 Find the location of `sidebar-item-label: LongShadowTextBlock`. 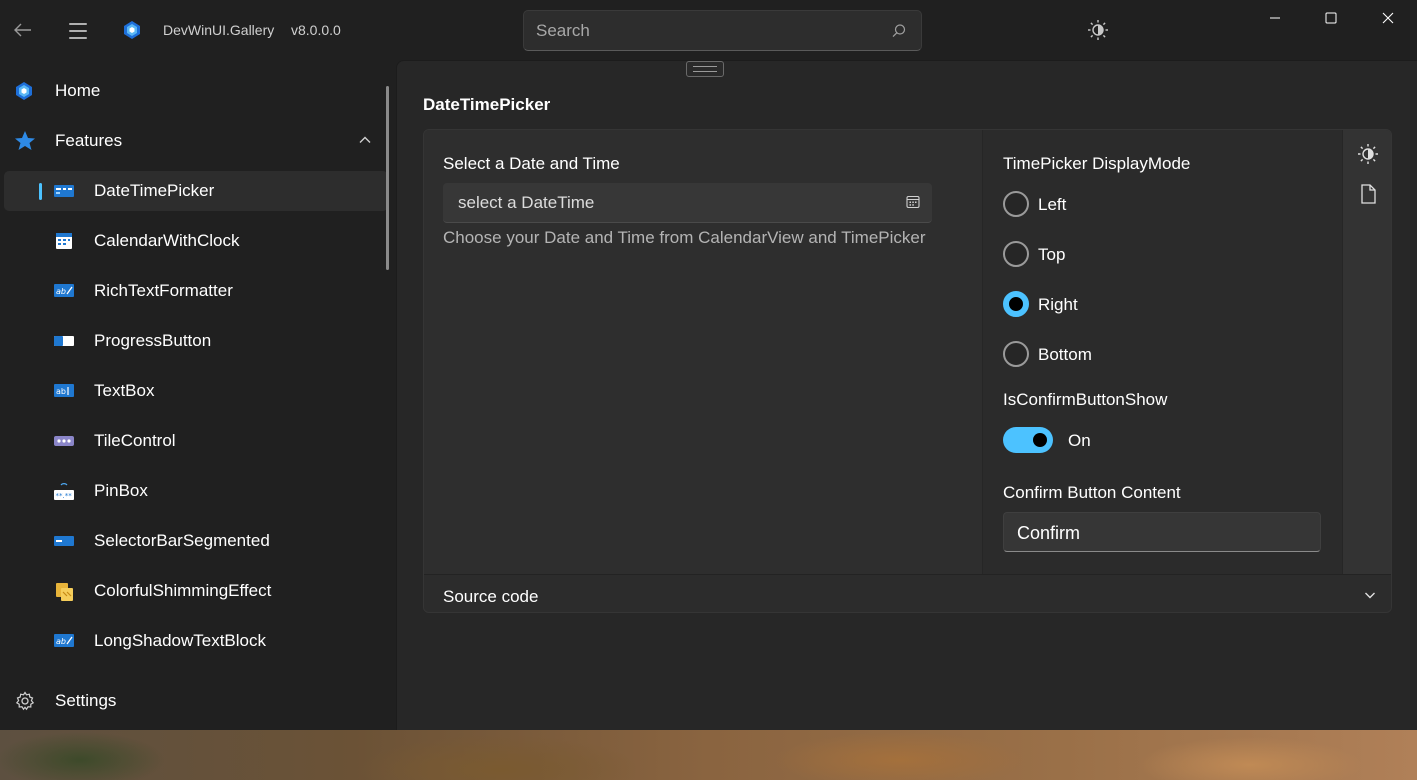

sidebar-item-label: LongShadowTextBlock is located at coordinates (180, 640).